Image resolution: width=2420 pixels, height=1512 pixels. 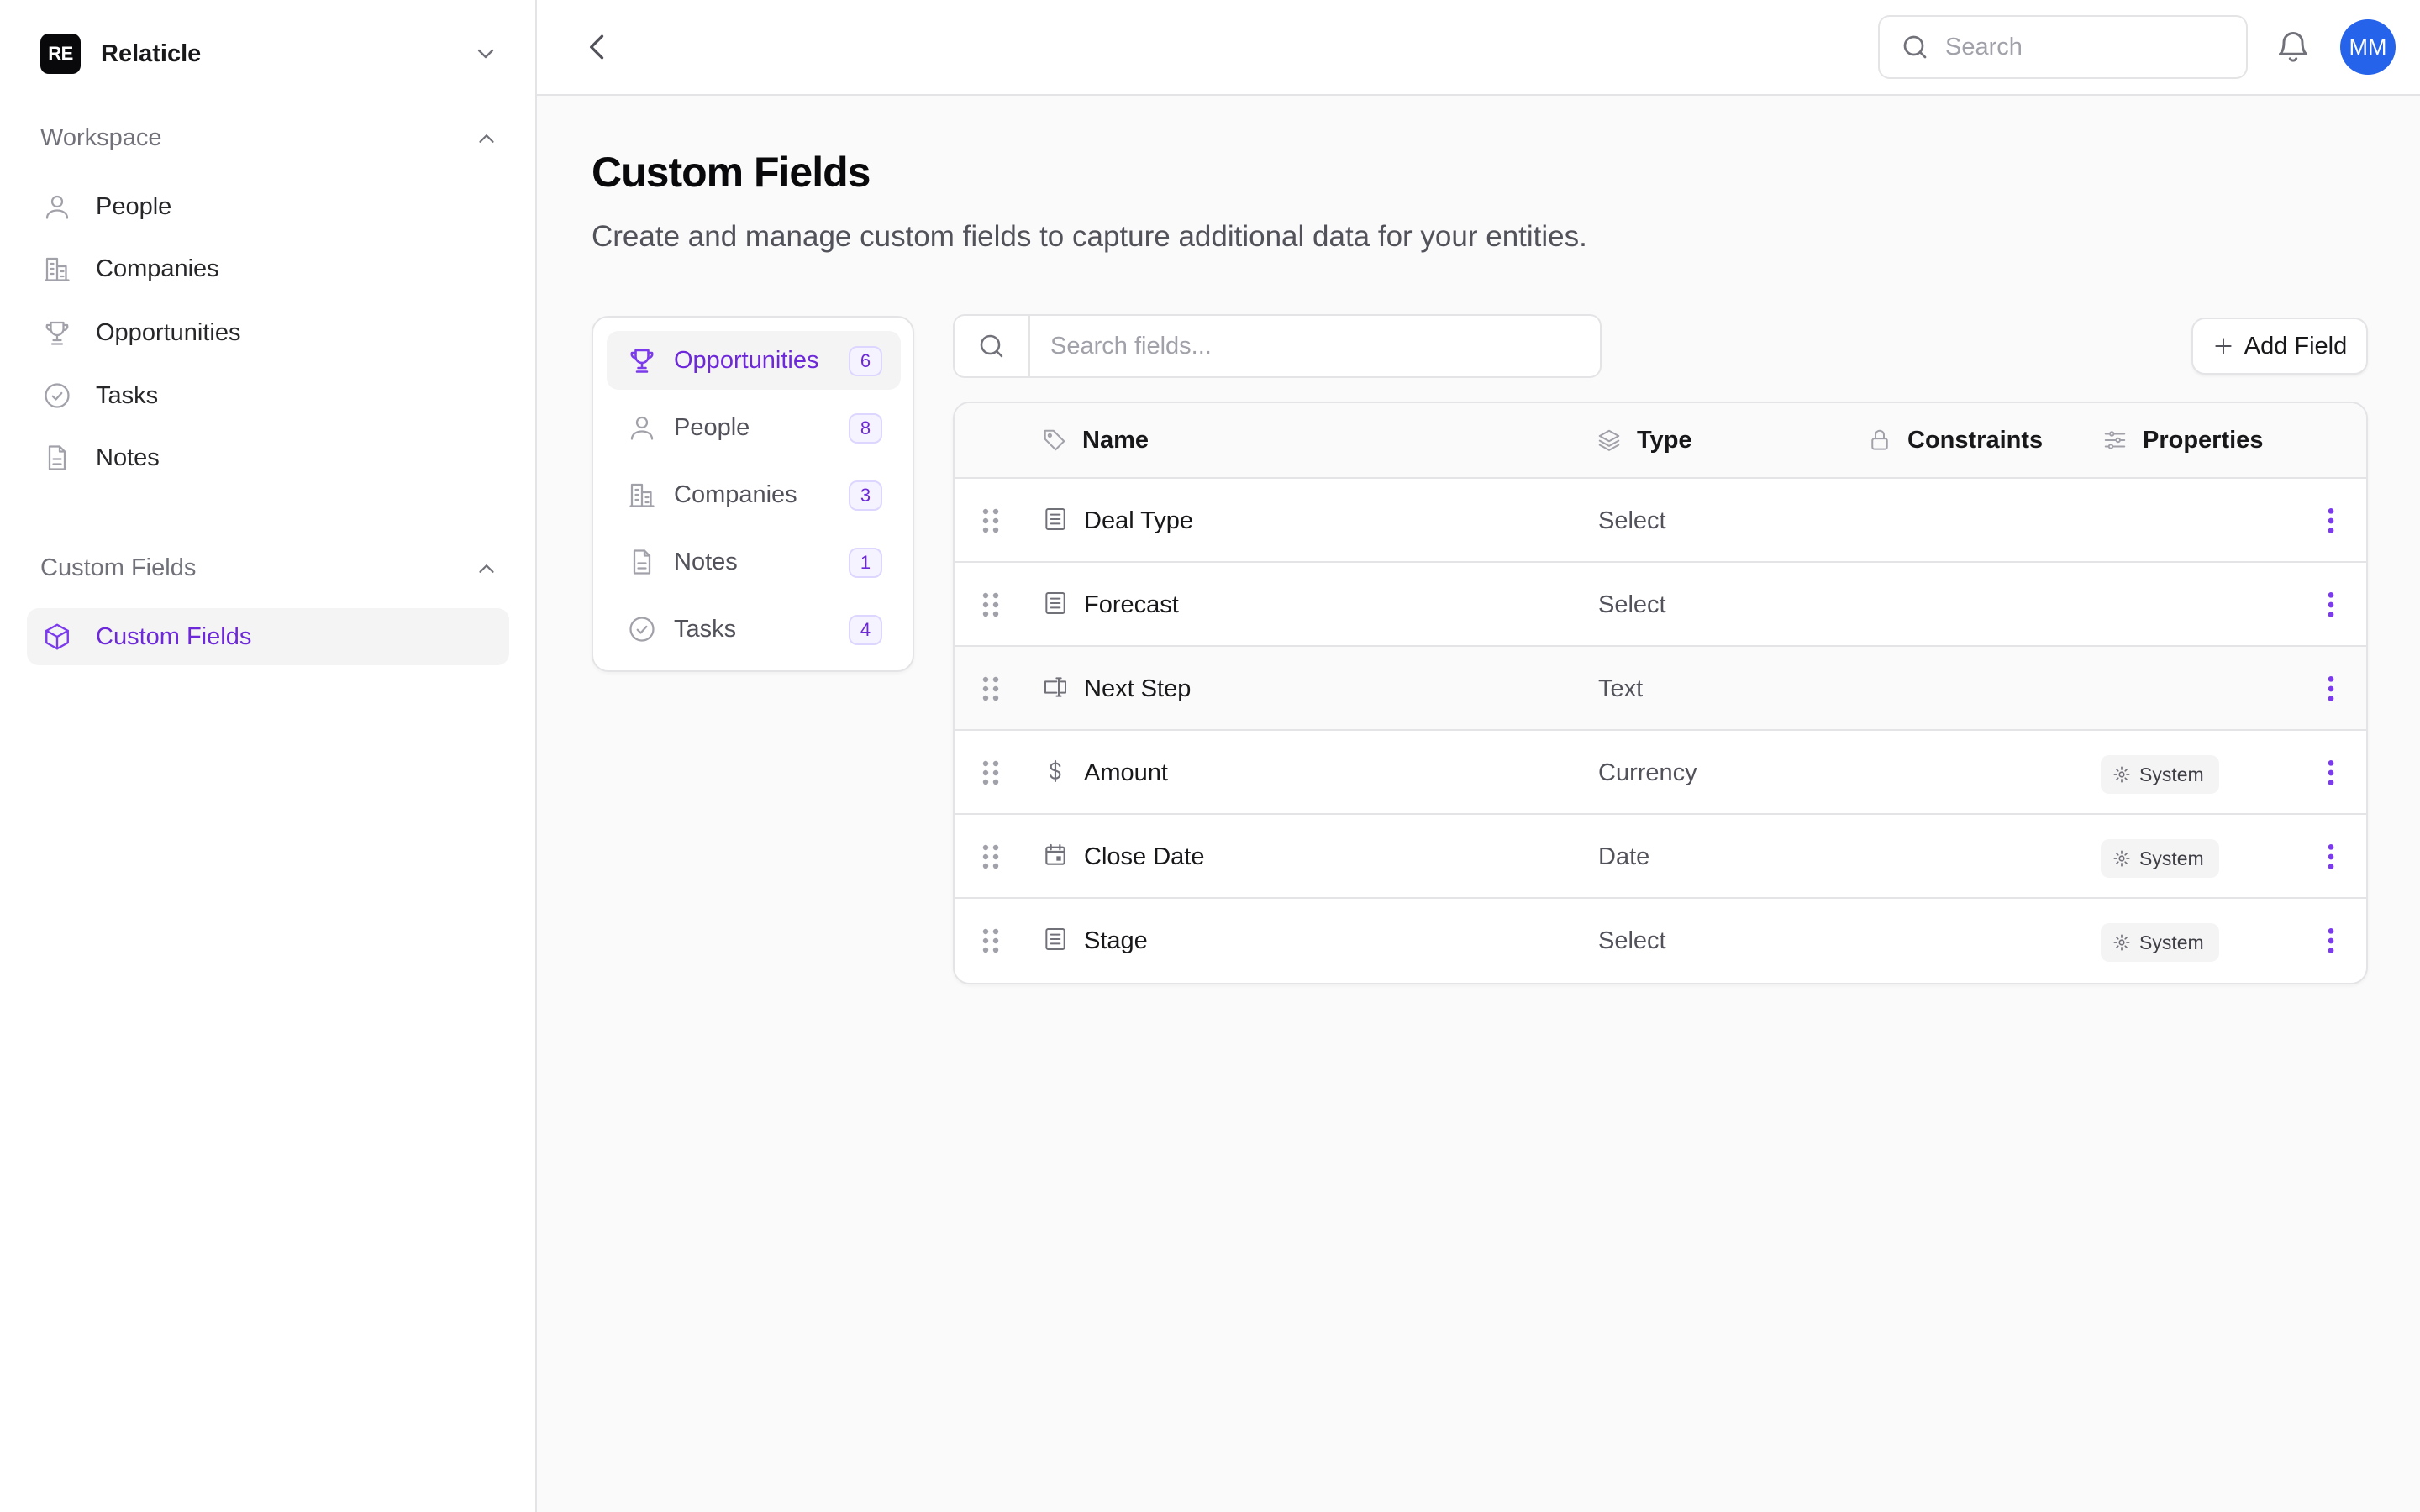 I want to click on add-field-button: Add Field, so click(x=2279, y=346).